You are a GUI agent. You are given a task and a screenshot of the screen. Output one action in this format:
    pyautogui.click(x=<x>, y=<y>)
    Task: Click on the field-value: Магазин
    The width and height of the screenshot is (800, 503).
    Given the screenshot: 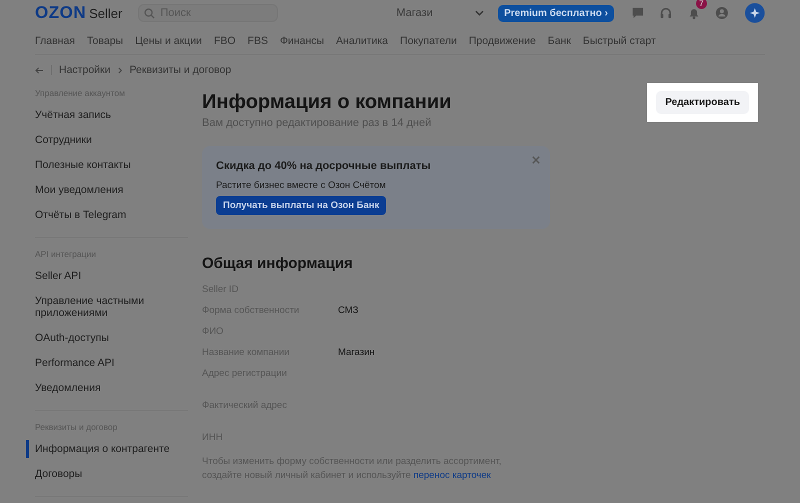 What is the action you would take?
    pyautogui.click(x=356, y=353)
    